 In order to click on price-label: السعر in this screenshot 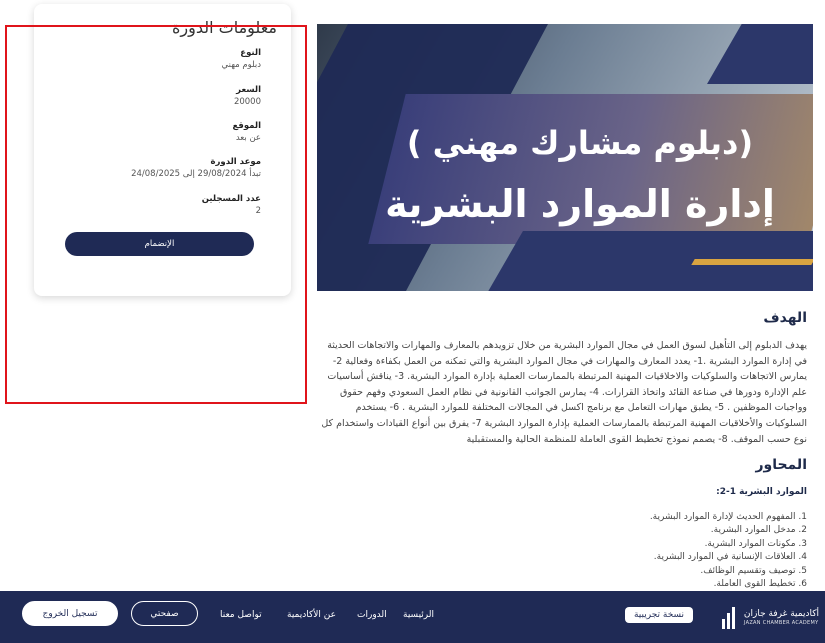, I will do `click(248, 90)`.